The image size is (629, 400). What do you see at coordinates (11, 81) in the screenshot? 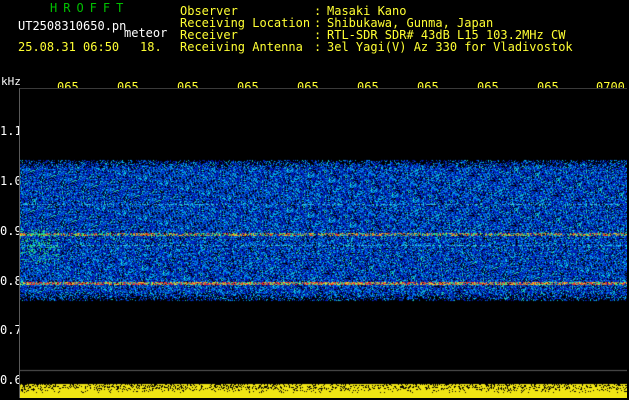
I see `y-axis-unit: kHz` at bounding box center [11, 81].